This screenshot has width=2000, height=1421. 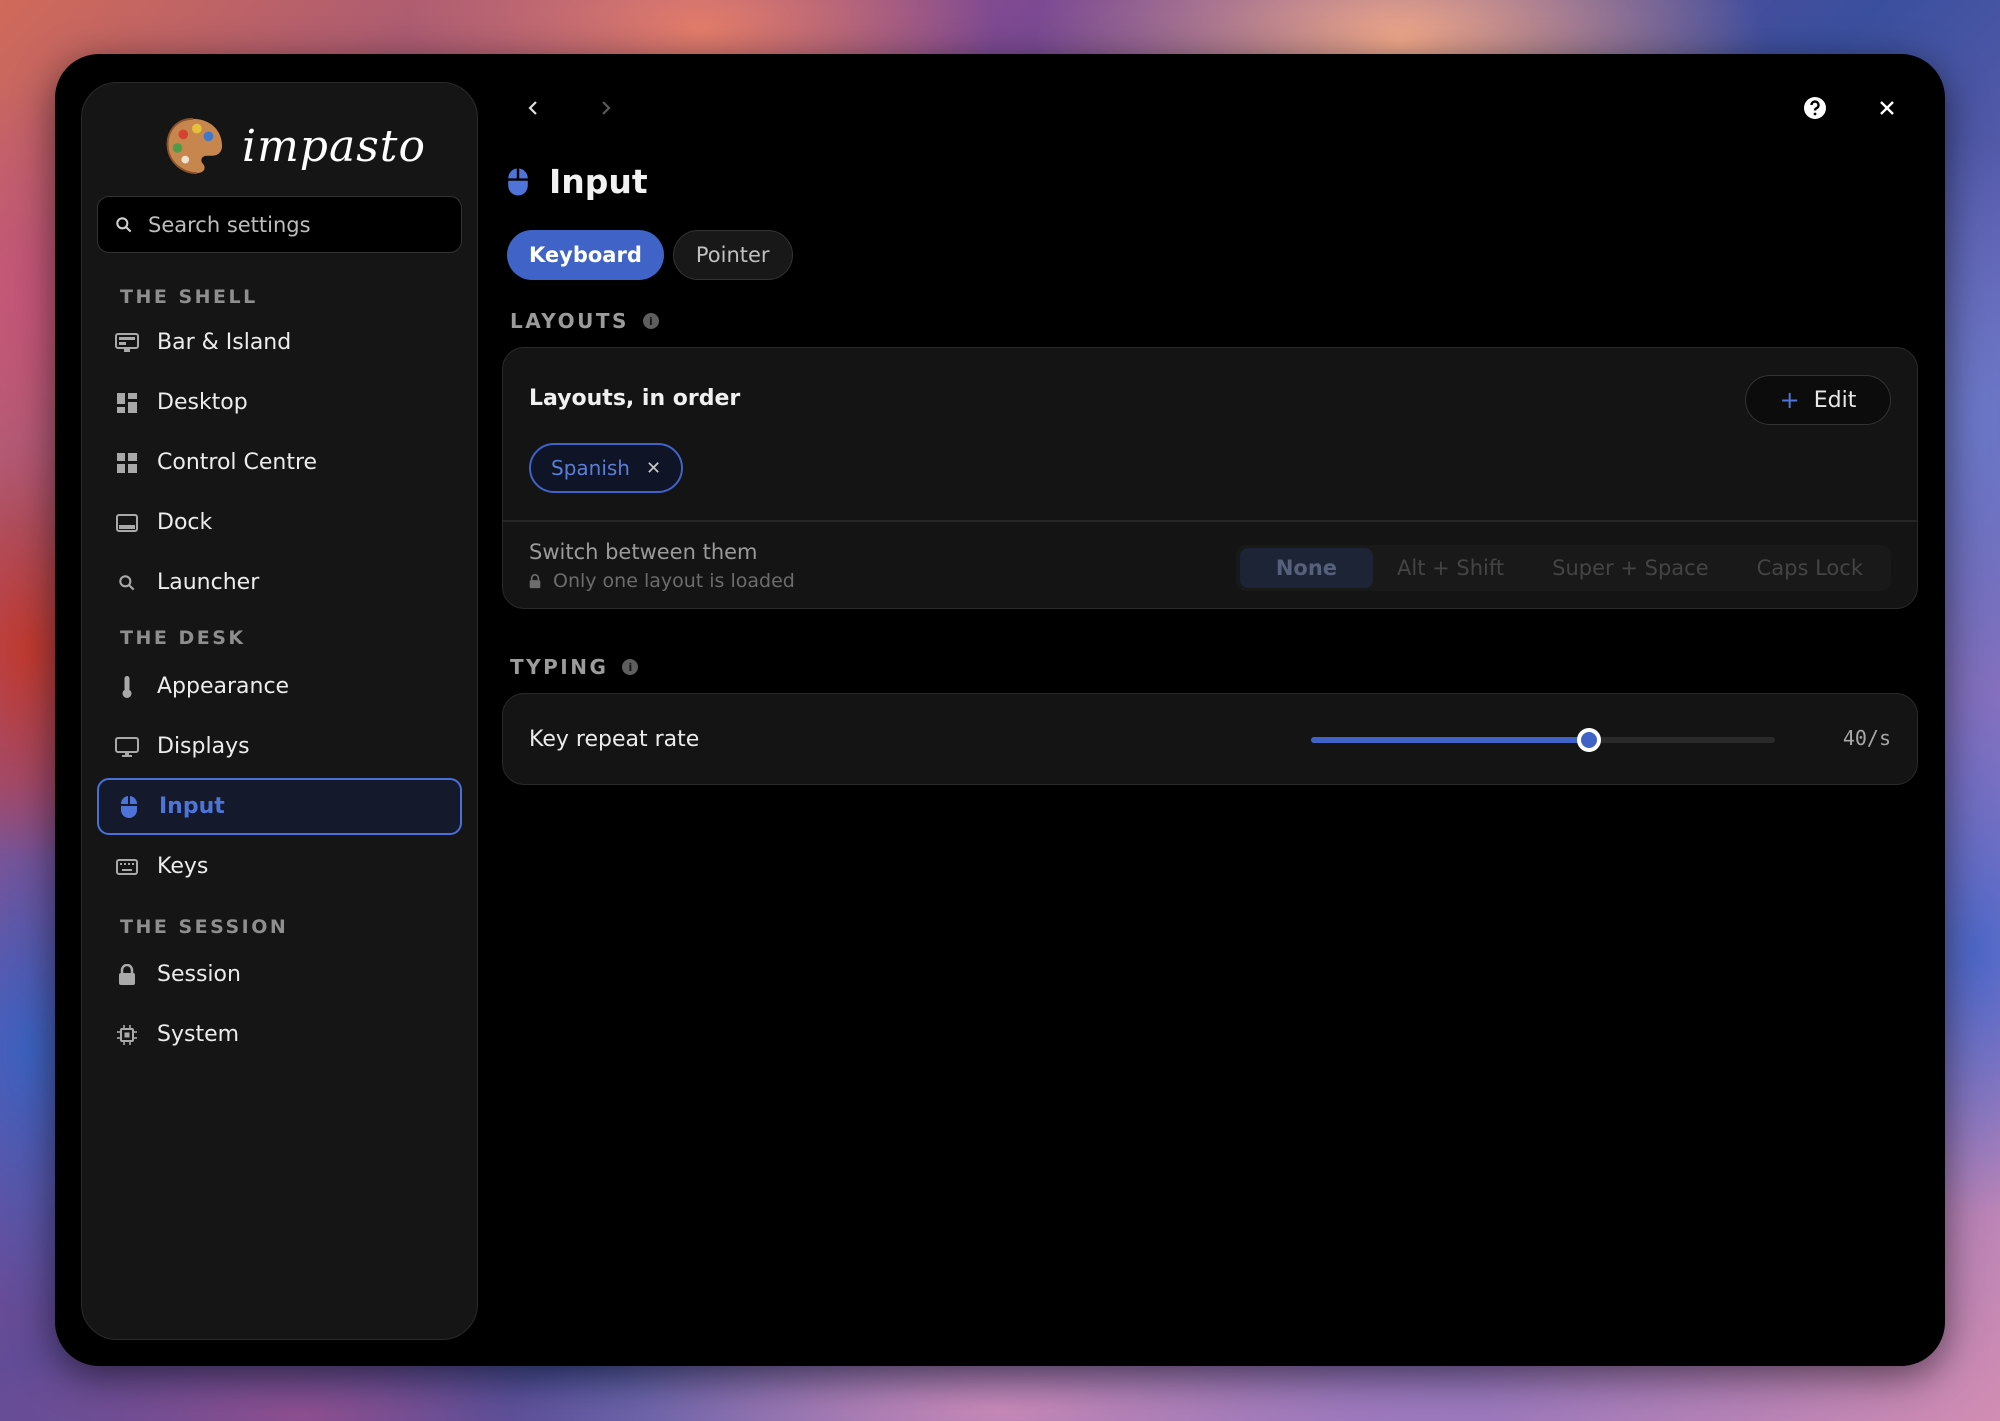 I want to click on sidebar-item-label: Input, so click(x=192, y=806).